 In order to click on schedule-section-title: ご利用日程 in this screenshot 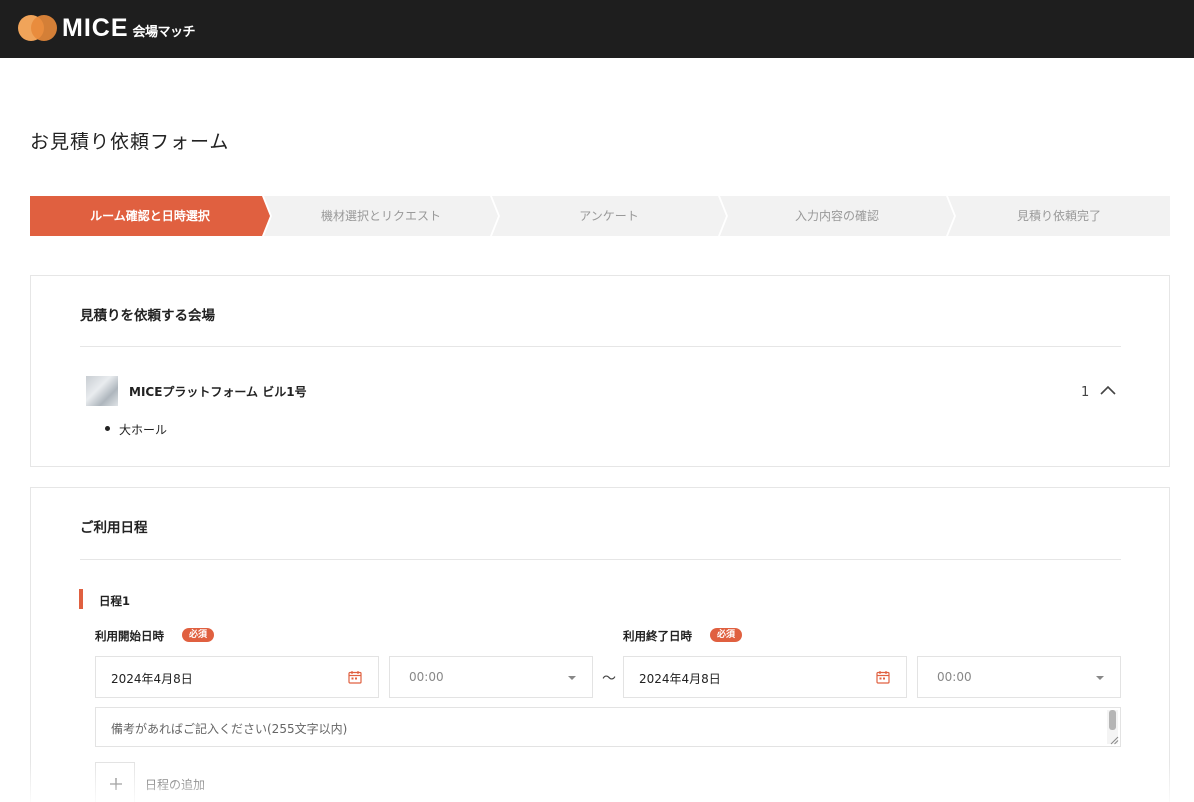, I will do `click(114, 528)`.